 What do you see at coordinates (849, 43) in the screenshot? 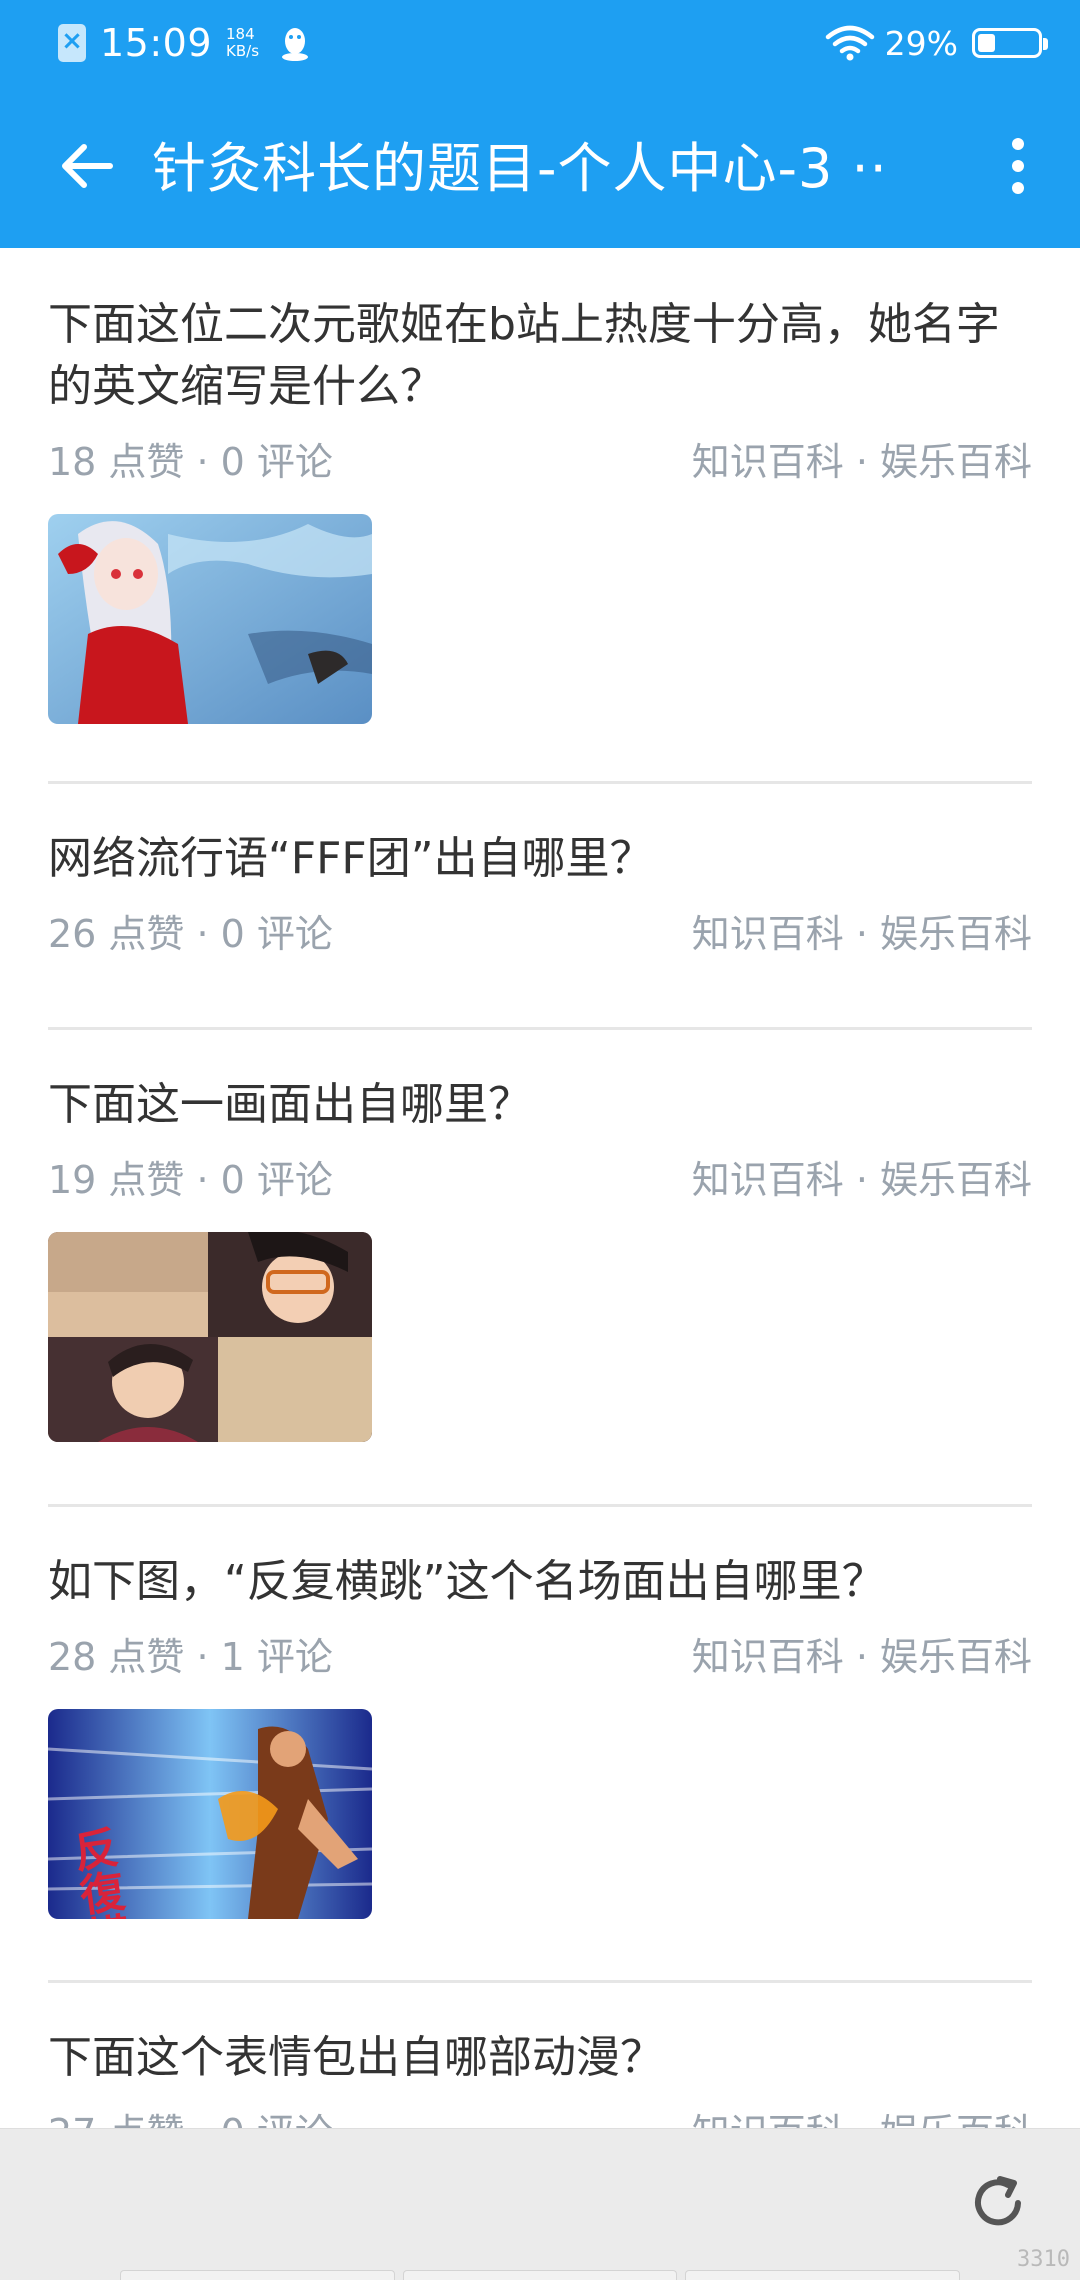
I see `wifi-icon` at bounding box center [849, 43].